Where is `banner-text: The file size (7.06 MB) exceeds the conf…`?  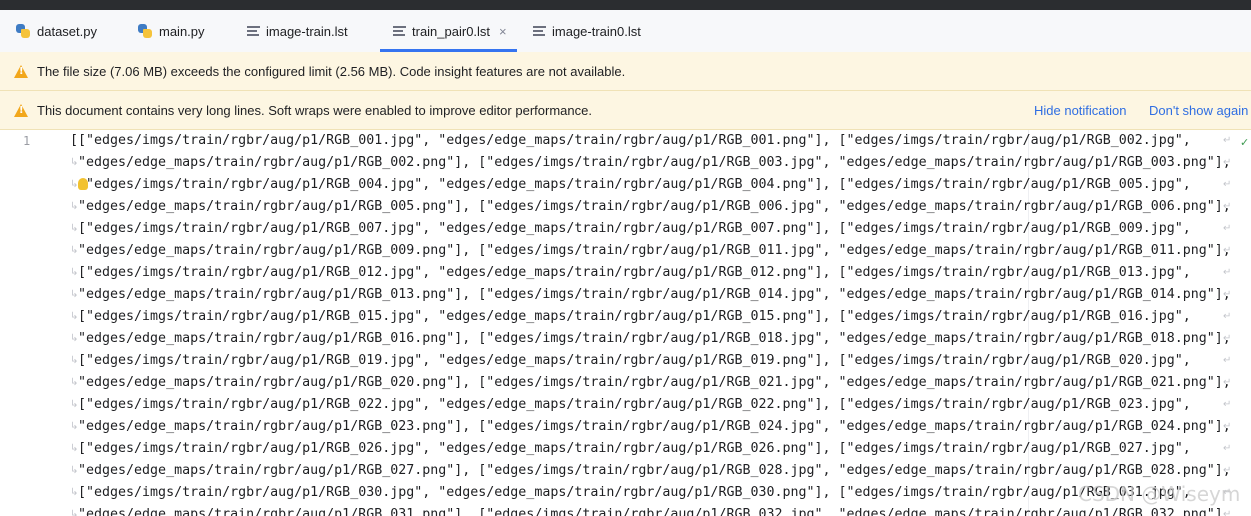
banner-text: The file size (7.06 MB) exceeds the conf… is located at coordinates (331, 71).